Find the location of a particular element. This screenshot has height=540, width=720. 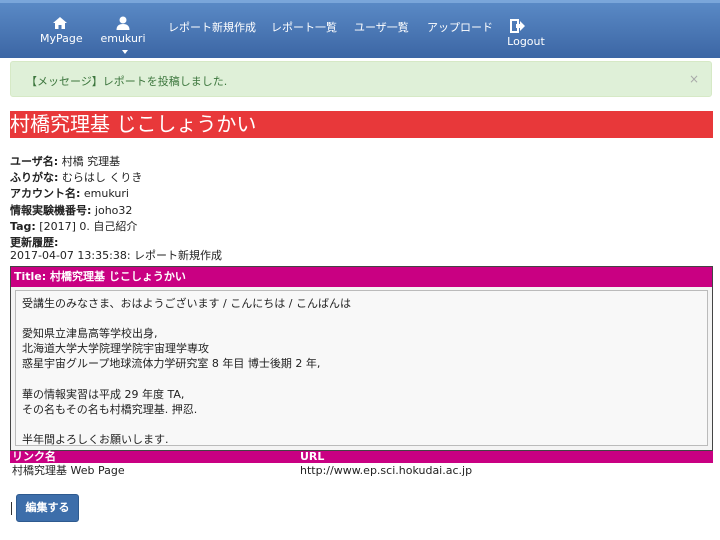

nav-user-menu: emukuri is located at coordinates (123, 37).